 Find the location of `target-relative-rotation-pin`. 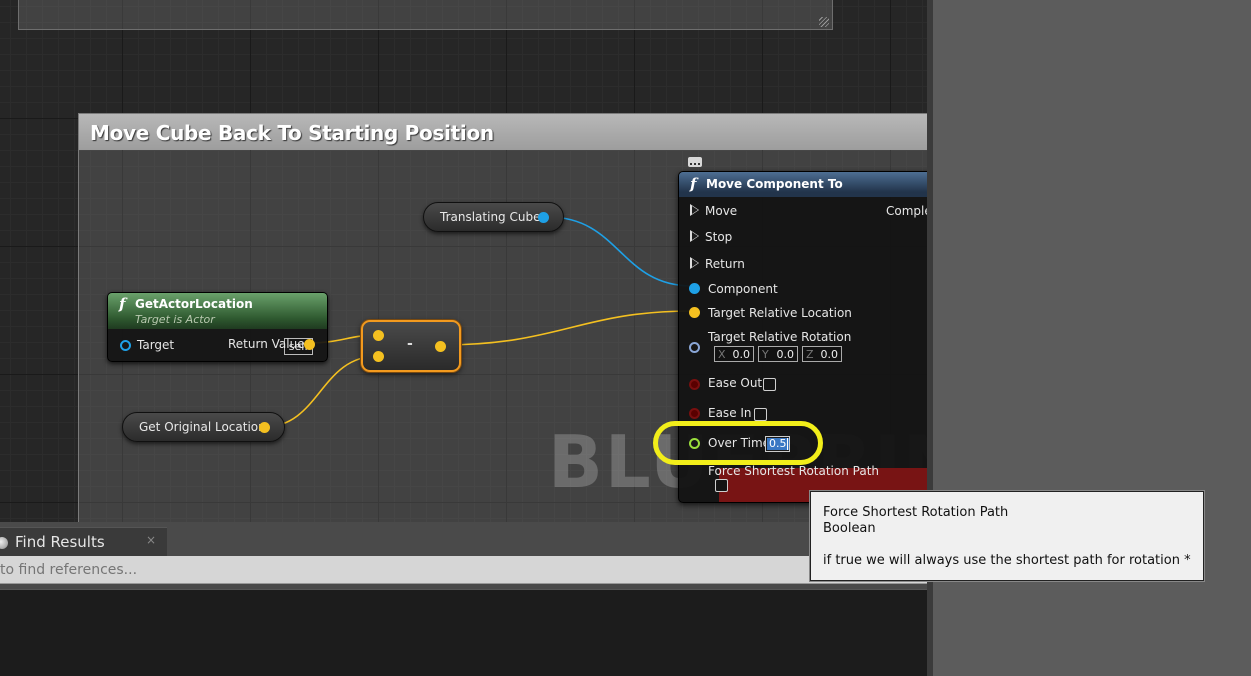

target-relative-rotation-pin is located at coordinates (694, 347).